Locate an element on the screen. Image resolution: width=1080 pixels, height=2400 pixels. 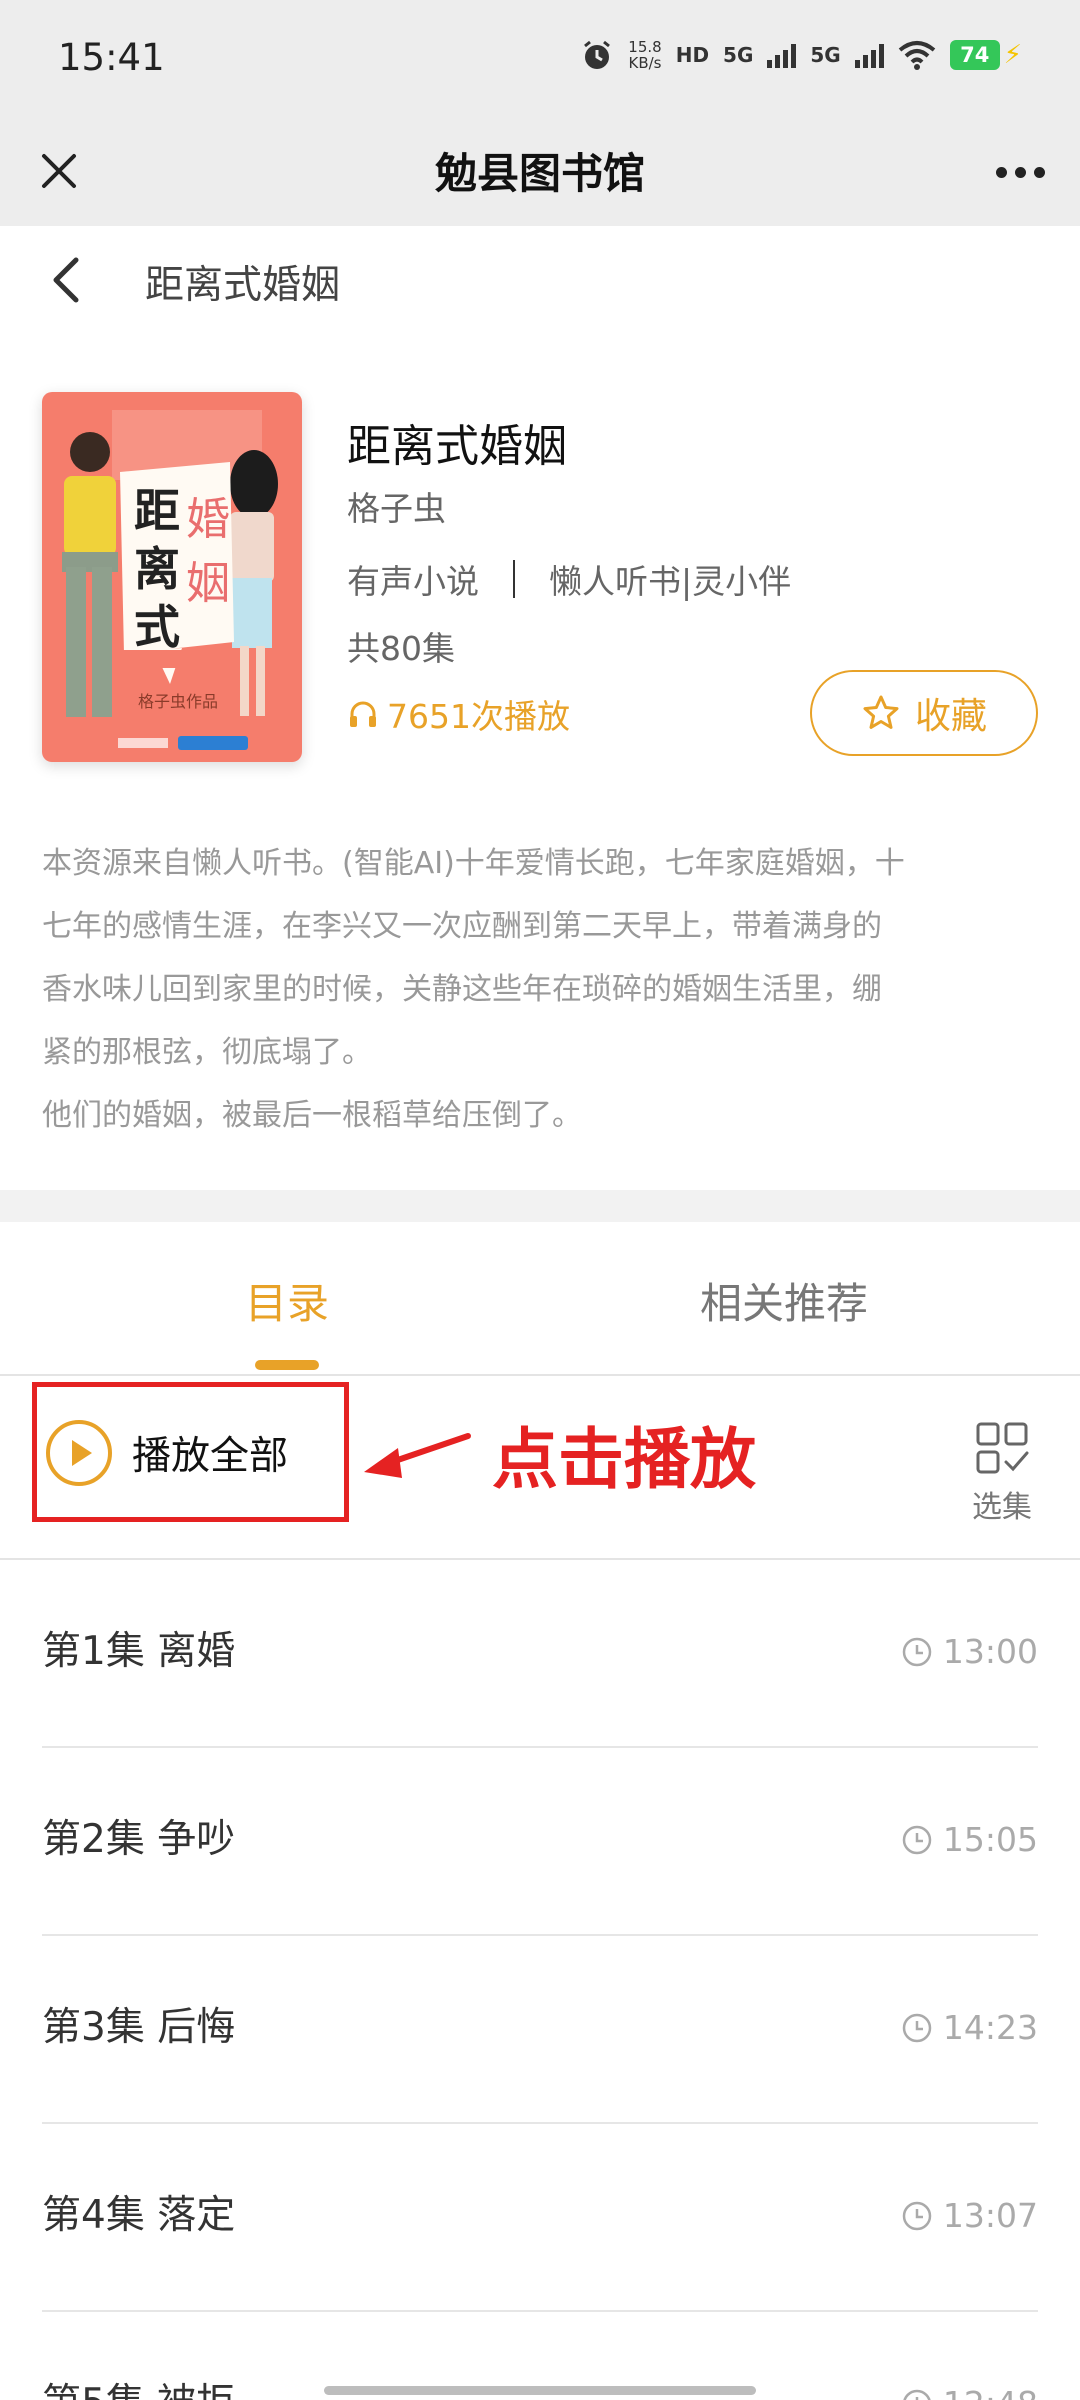
tag-separator is located at coordinates (514, 579).